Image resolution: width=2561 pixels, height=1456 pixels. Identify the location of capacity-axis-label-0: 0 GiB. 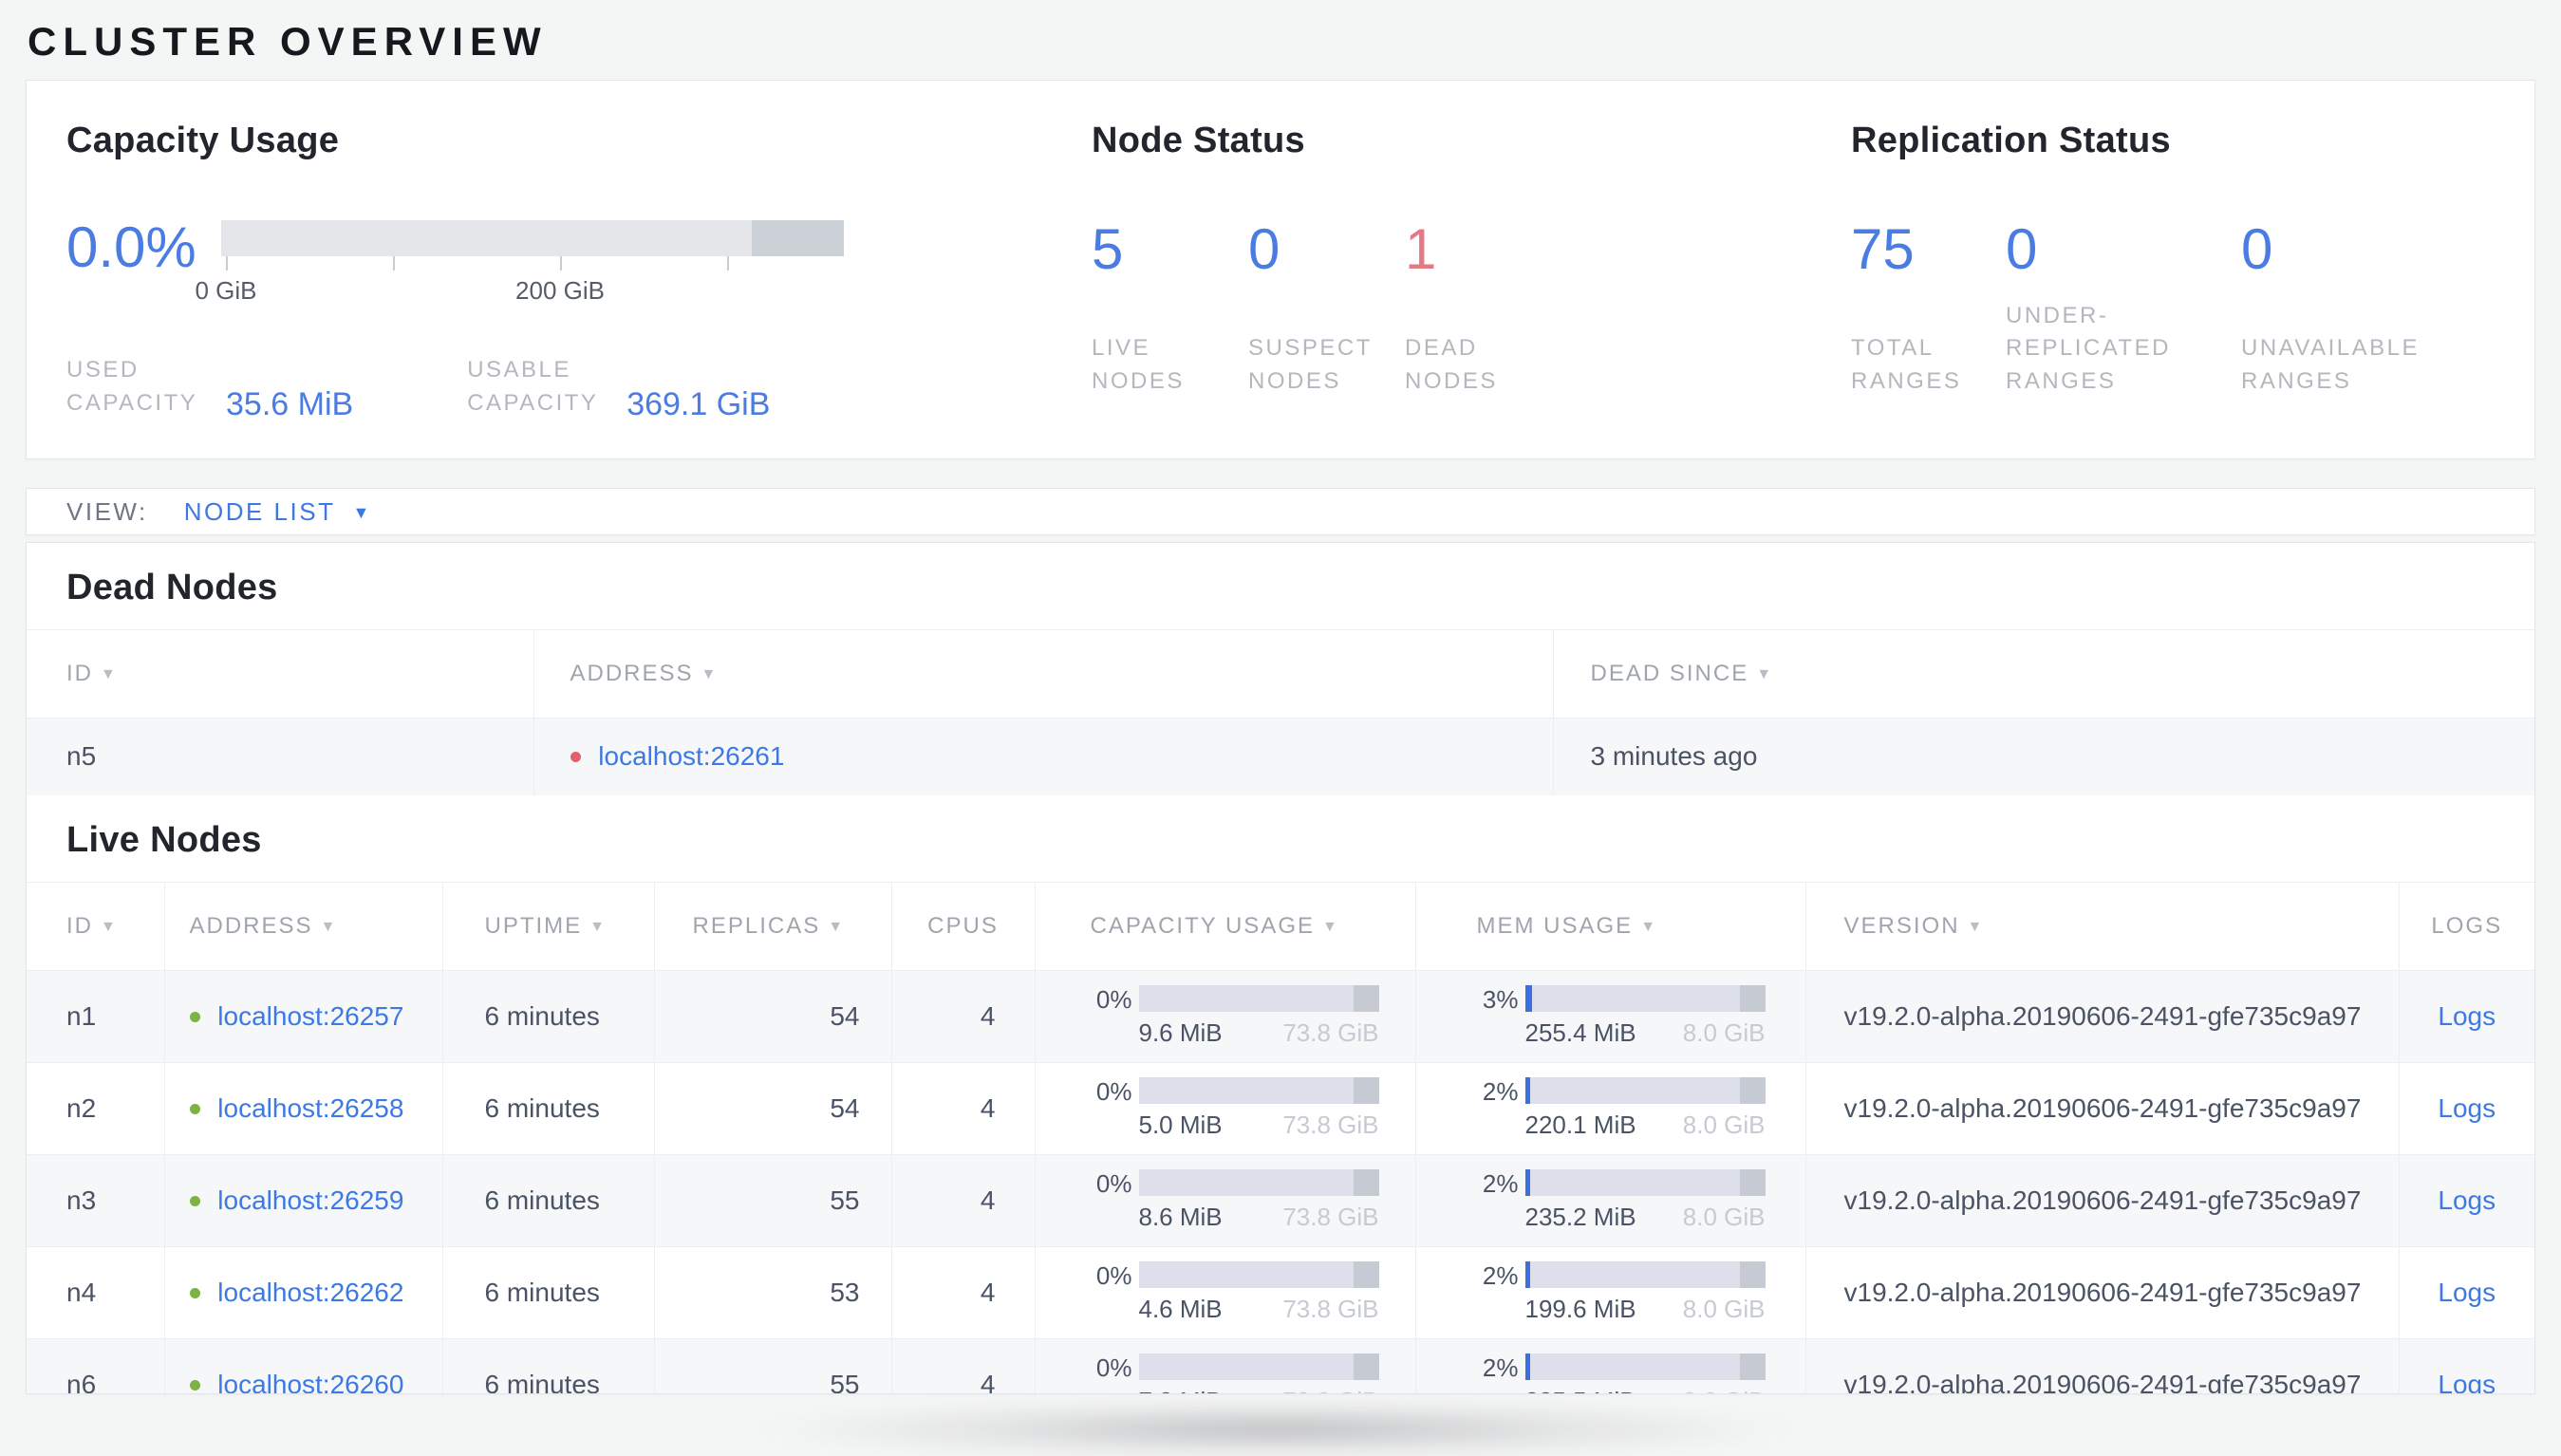
(226, 290).